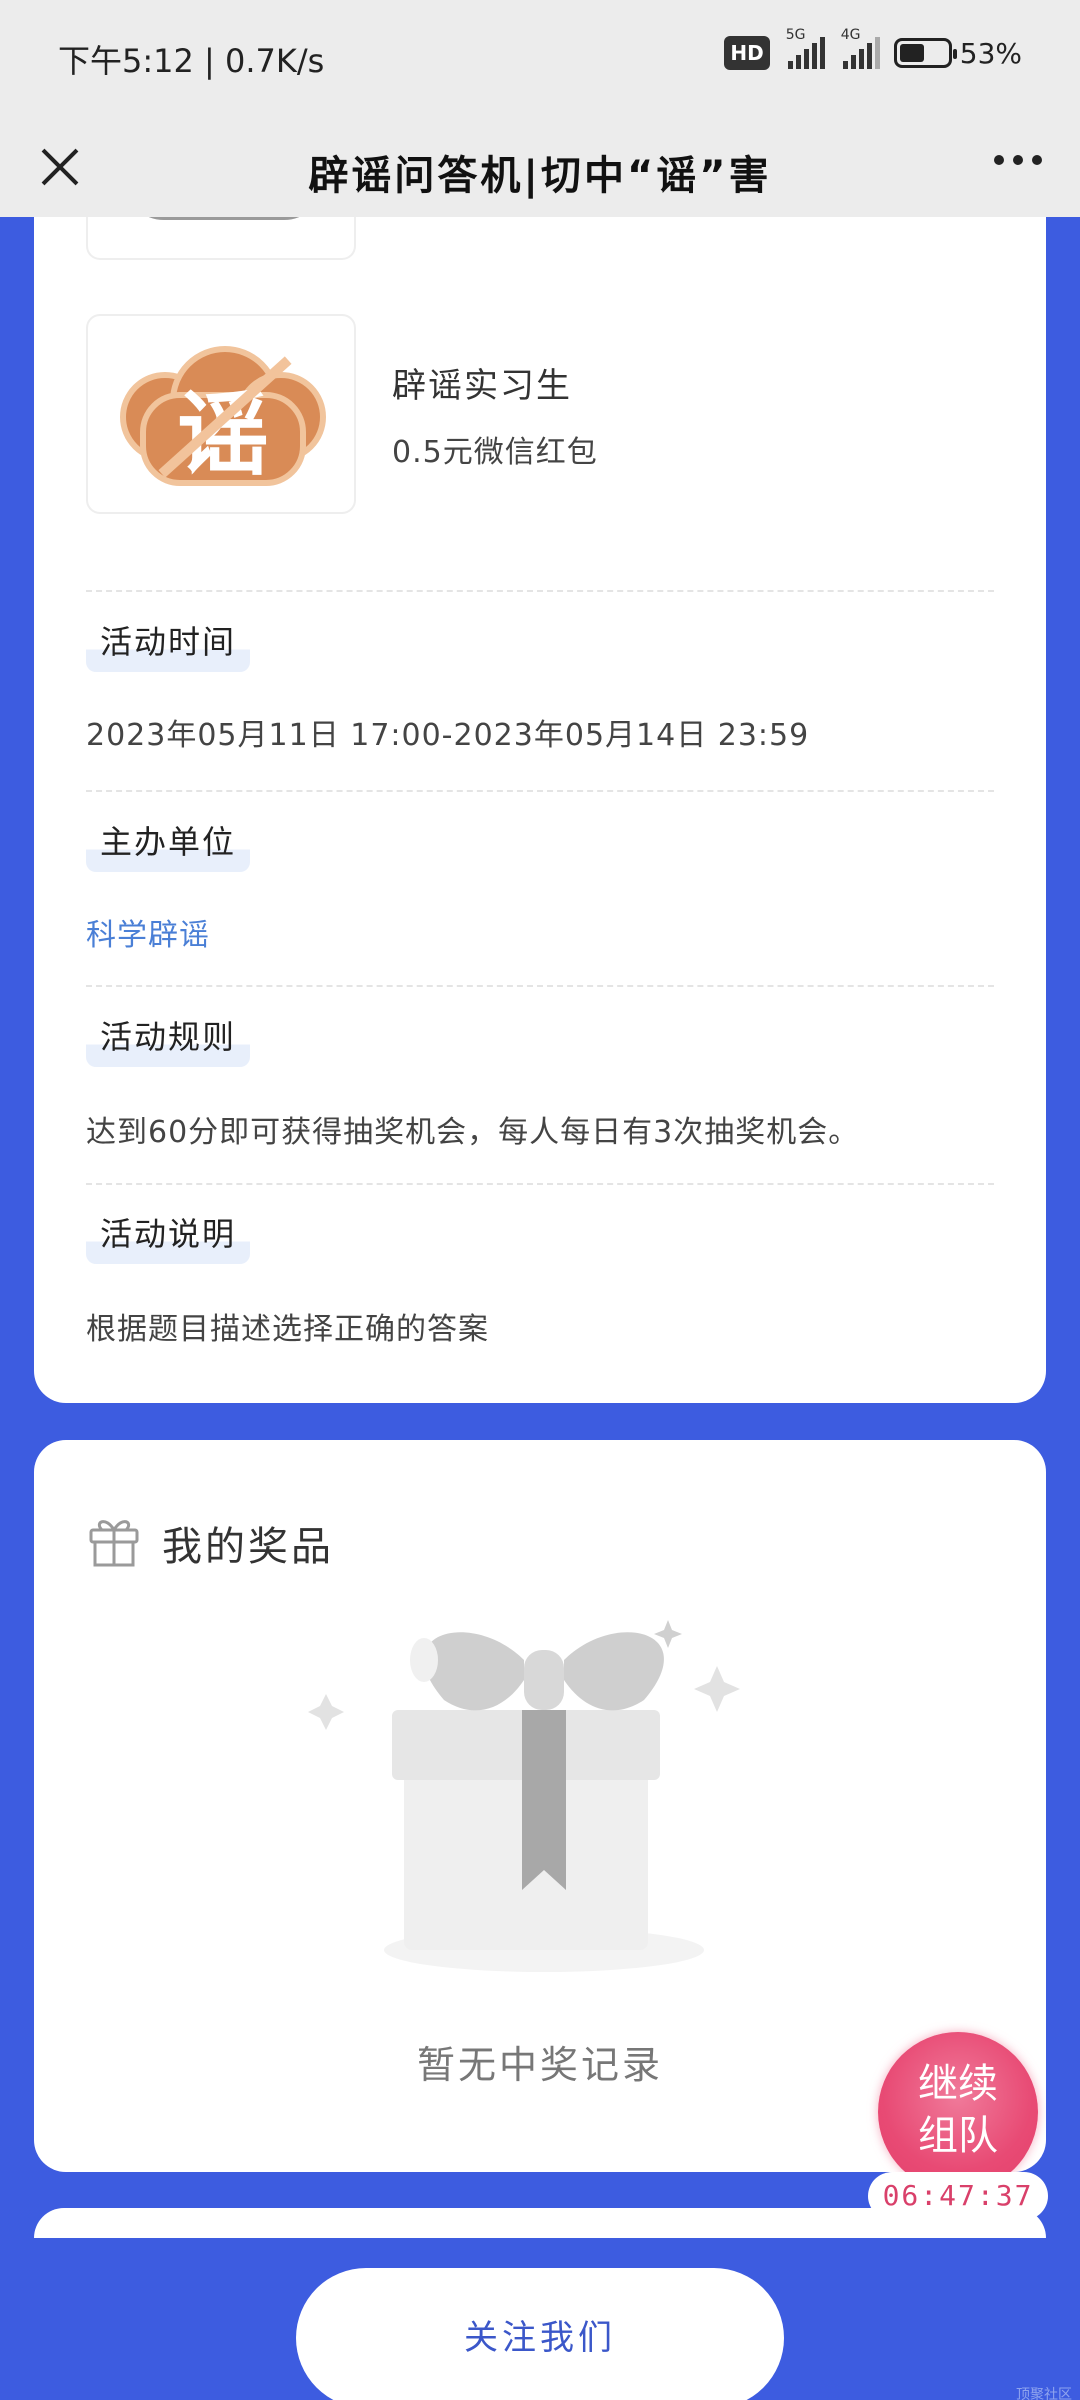 This screenshot has width=1080, height=2400. What do you see at coordinates (222, 434) in the screenshot?
I see `badge-char: 谣` at bounding box center [222, 434].